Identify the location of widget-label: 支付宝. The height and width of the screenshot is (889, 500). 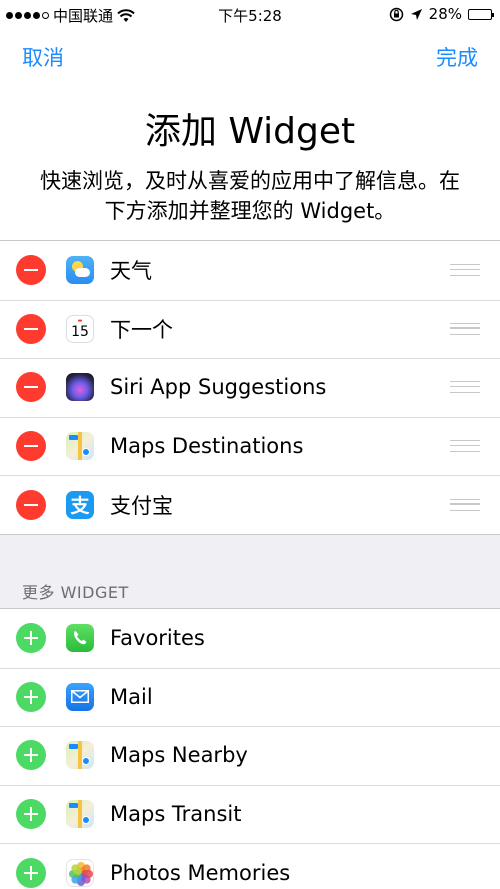
(141, 505).